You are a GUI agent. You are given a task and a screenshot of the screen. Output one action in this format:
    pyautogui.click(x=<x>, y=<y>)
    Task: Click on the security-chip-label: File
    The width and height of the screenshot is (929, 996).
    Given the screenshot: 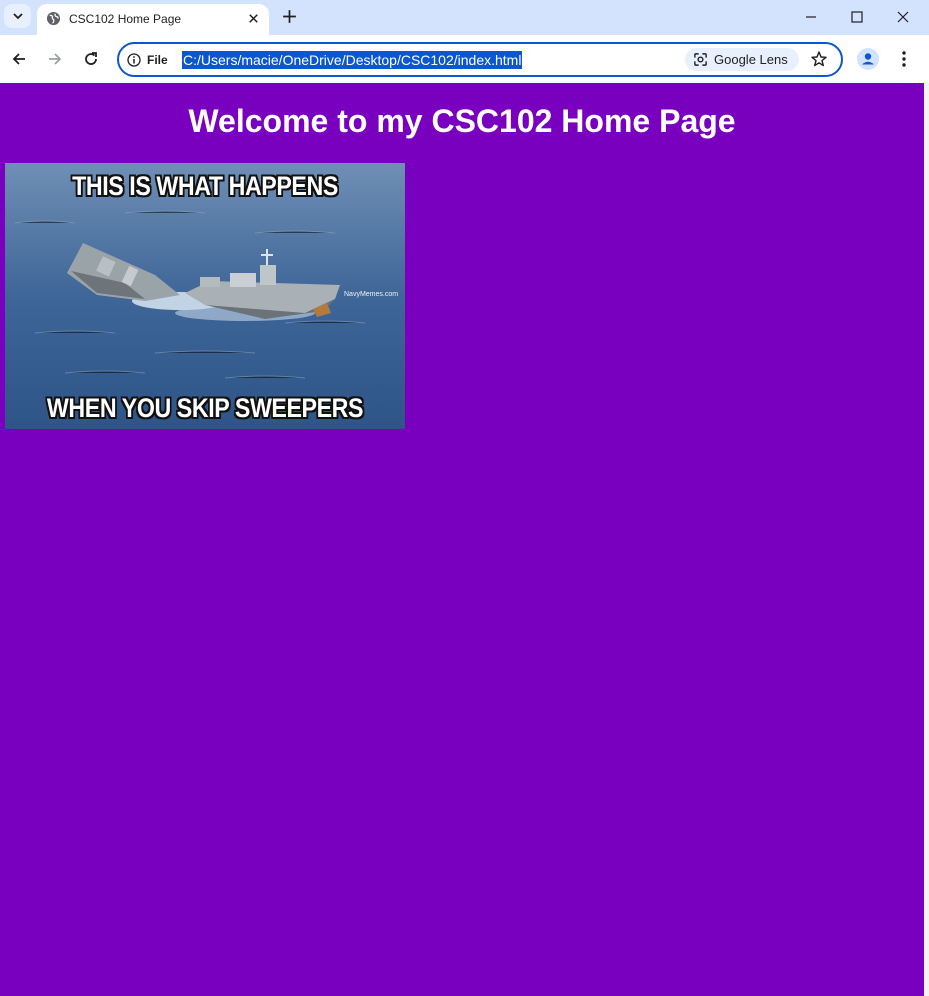 What is the action you would take?
    pyautogui.click(x=157, y=59)
    